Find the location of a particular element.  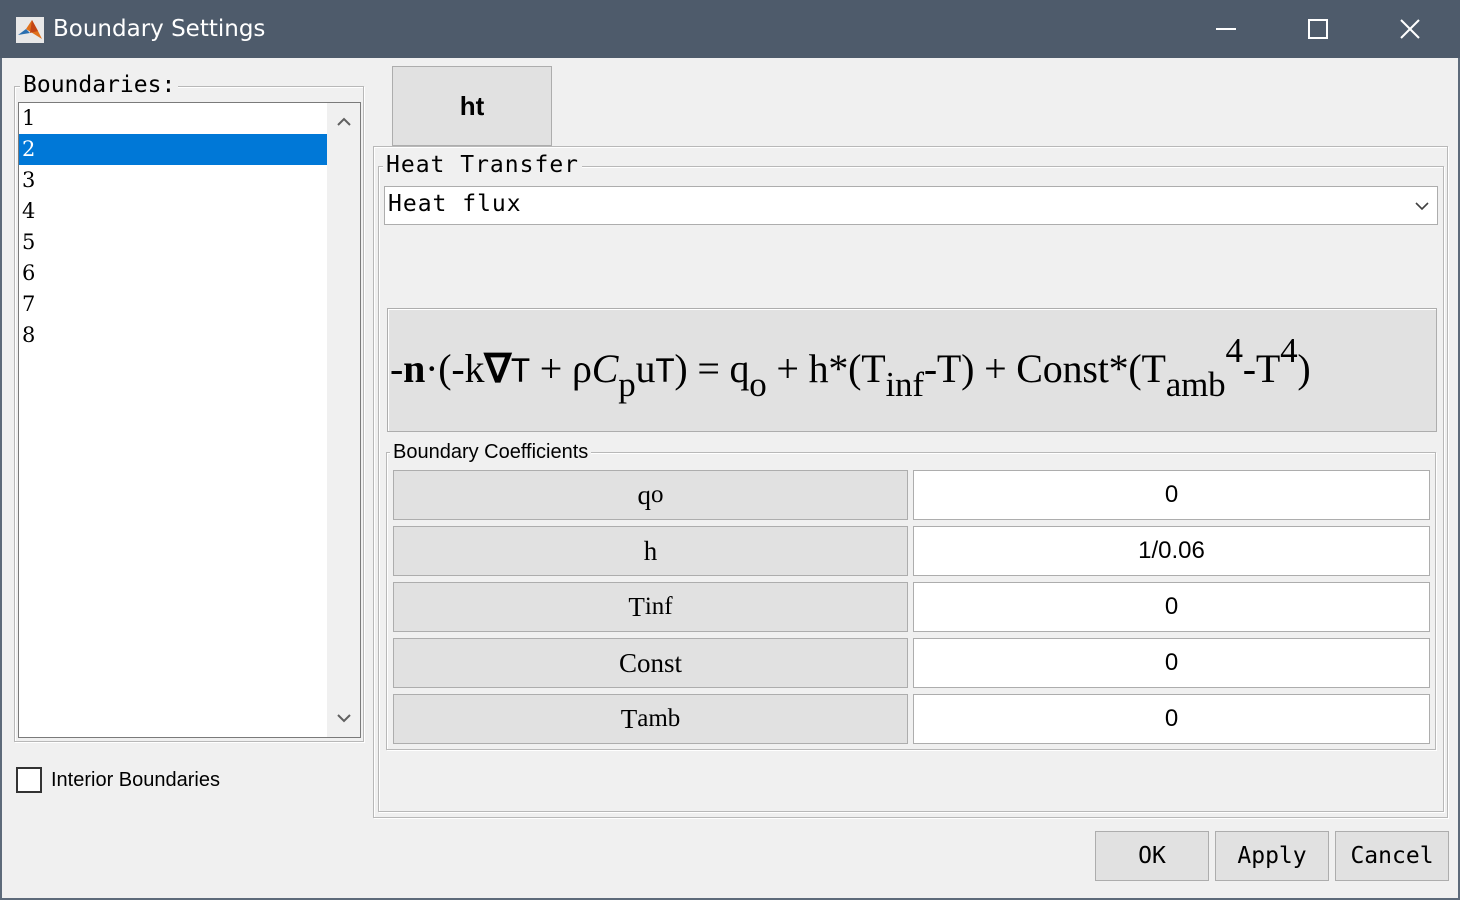

maximize-icon is located at coordinates (1318, 29).